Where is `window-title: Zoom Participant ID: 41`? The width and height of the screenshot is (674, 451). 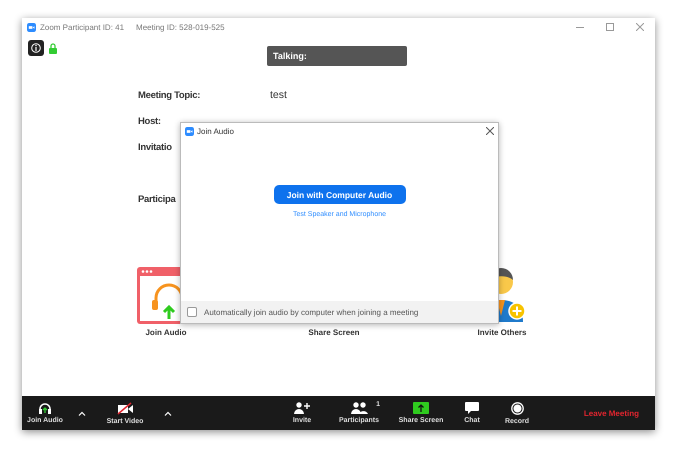
window-title: Zoom Participant ID: 41 is located at coordinates (82, 27).